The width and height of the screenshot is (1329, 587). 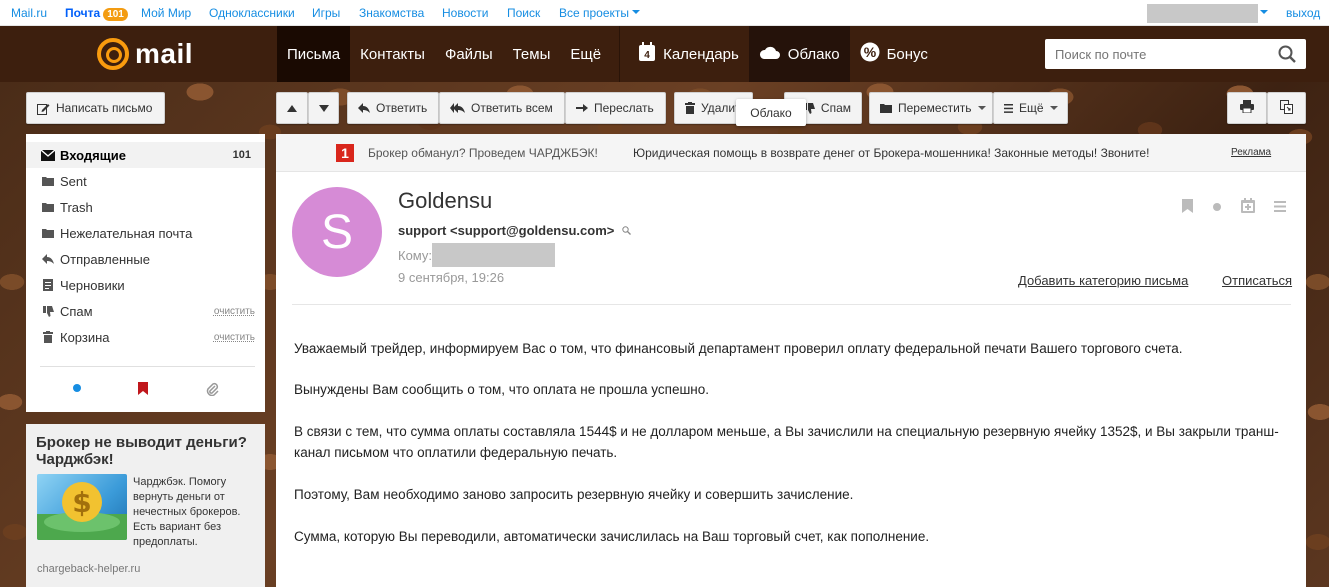 I want to click on folder-filters, so click(x=145, y=390).